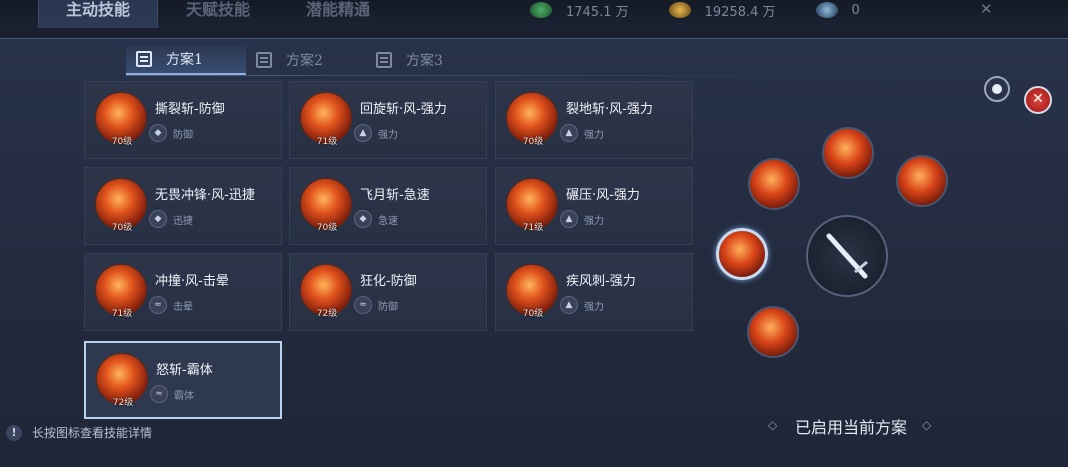 This screenshot has width=1068, height=467. I want to click on tab-plan-2: 方案2, so click(306, 60).